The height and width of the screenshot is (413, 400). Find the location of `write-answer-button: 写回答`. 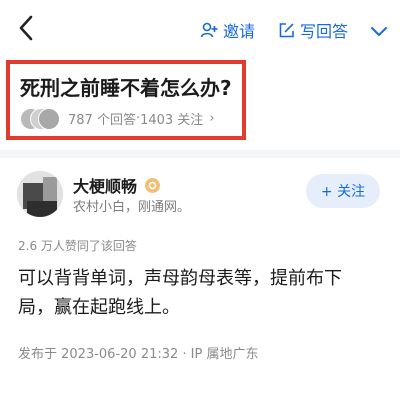

write-answer-button: 写回答 is located at coordinates (313, 30).